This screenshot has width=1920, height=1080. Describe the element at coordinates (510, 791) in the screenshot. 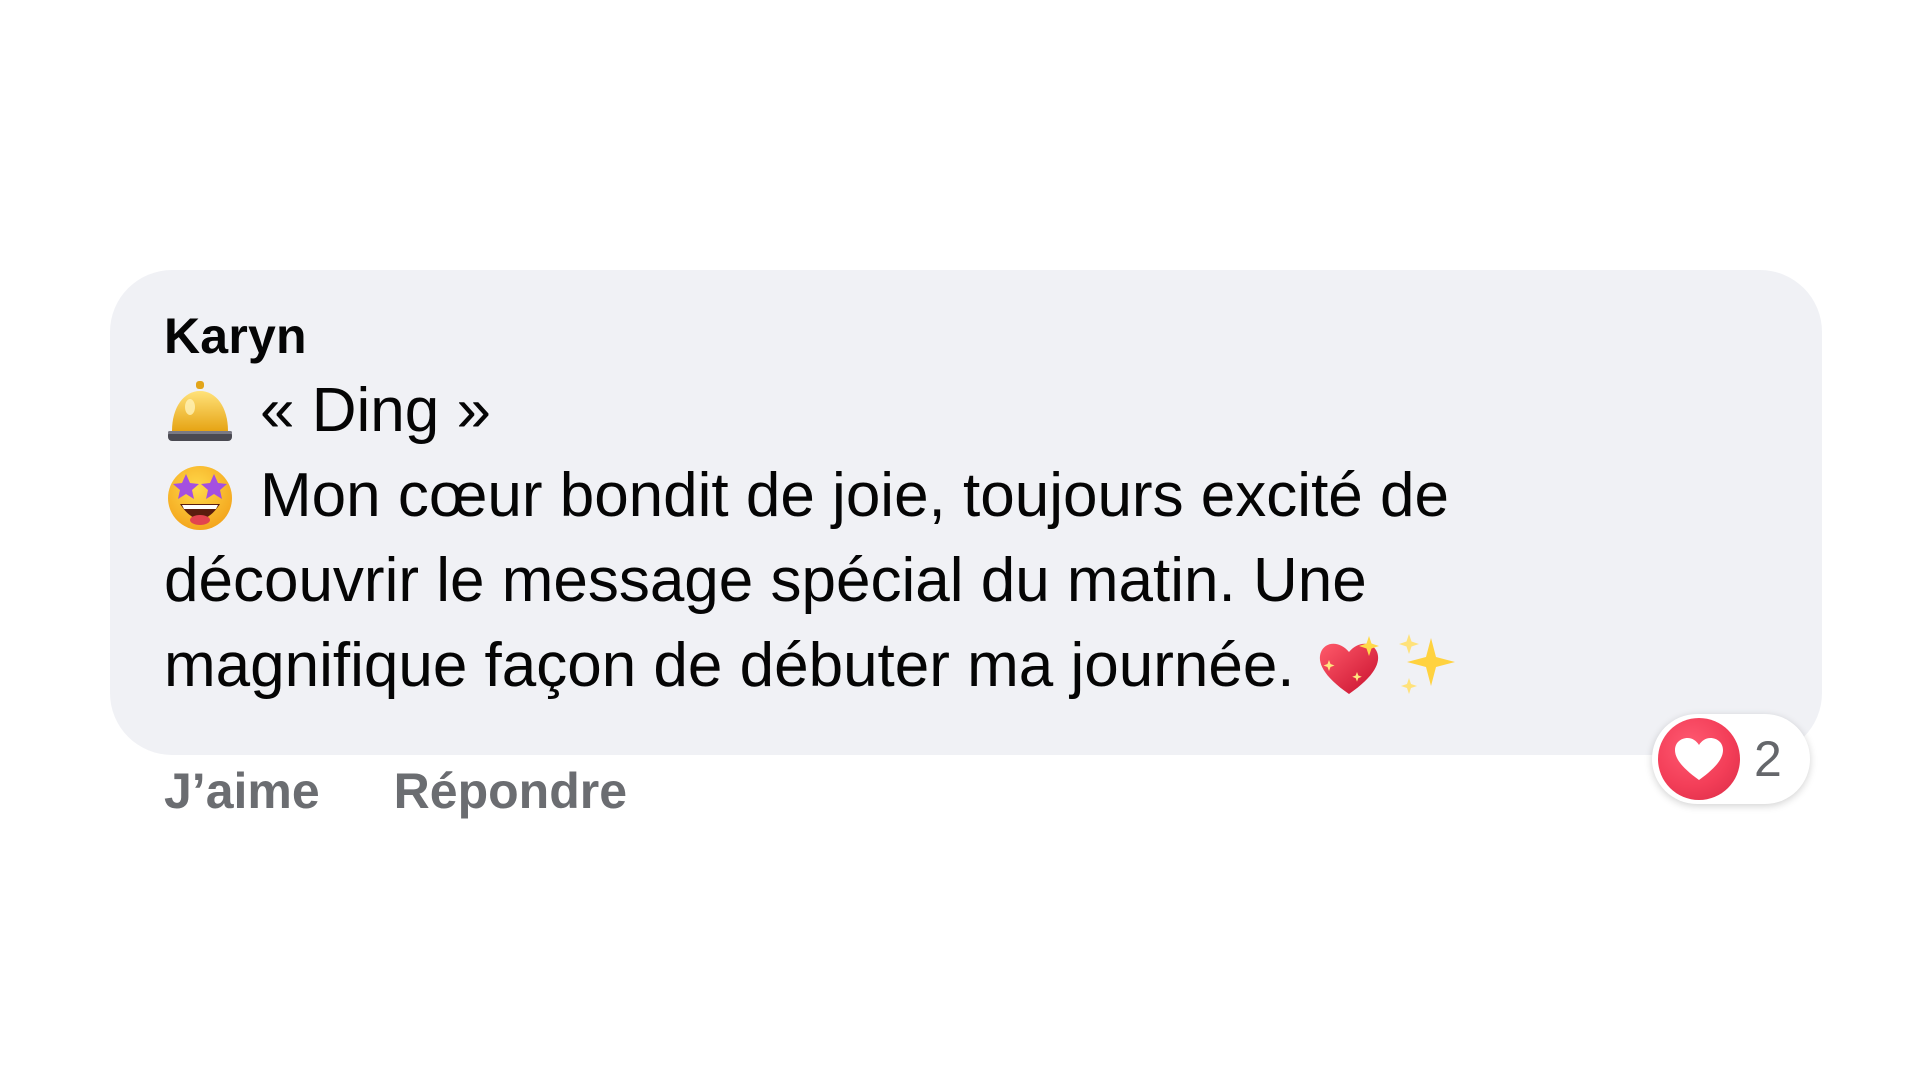

I see `reply-button: Répondre` at that location.